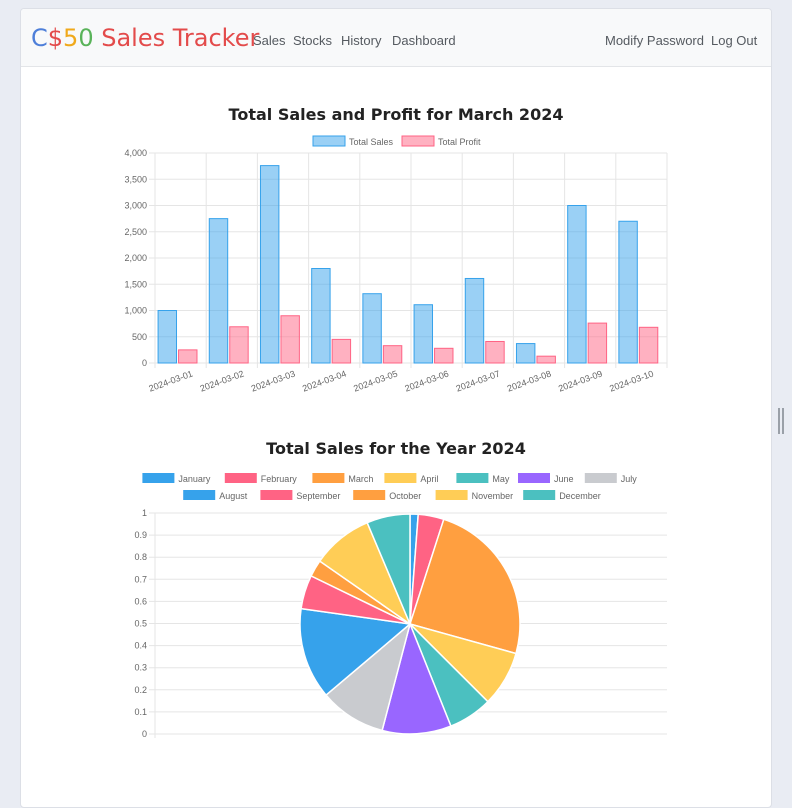 The height and width of the screenshot is (808, 792). What do you see at coordinates (328, 478) in the screenshot?
I see `legend-swatch-march` at bounding box center [328, 478].